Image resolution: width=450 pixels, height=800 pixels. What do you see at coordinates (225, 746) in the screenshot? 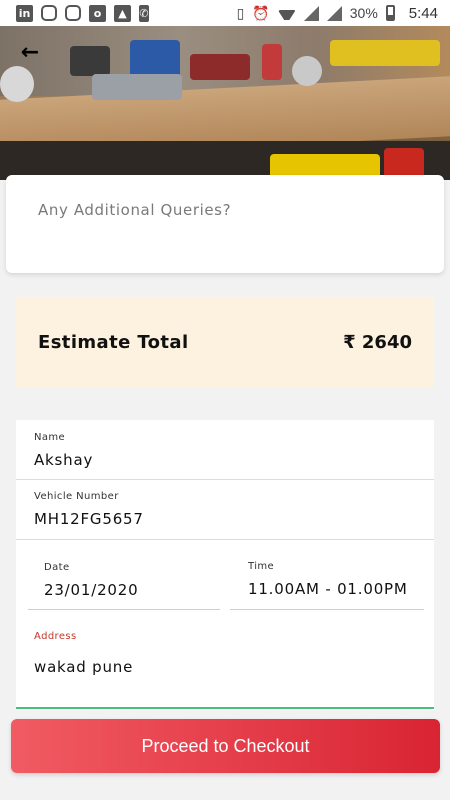
I see `proceed-to-checkout-button: Proceed to Checkout` at bounding box center [225, 746].